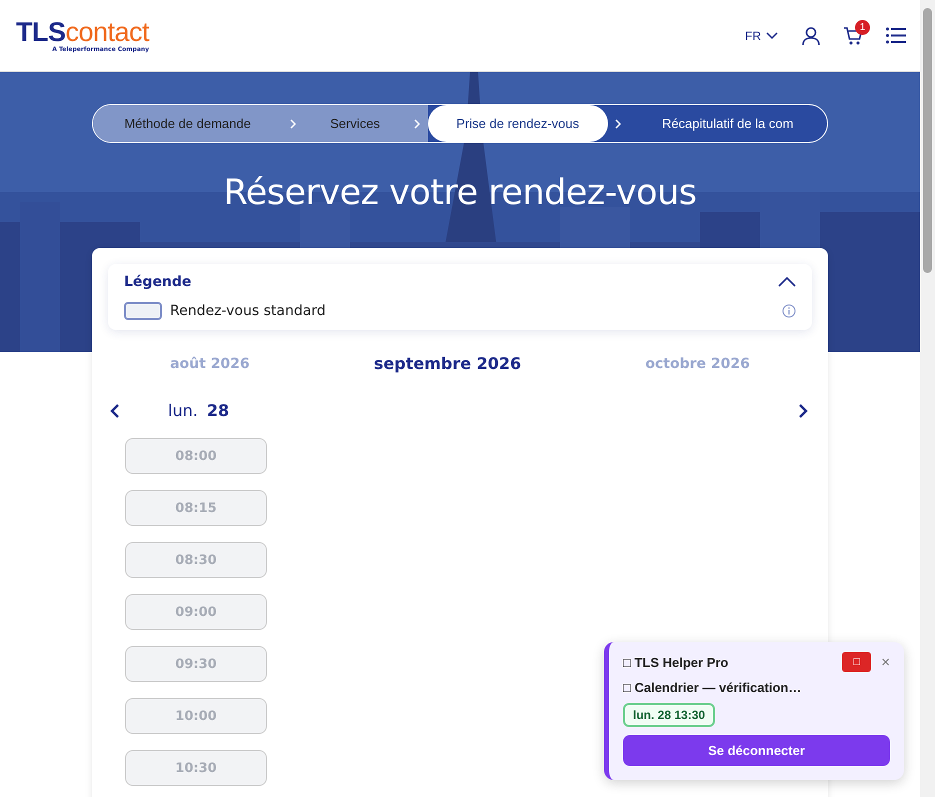 This screenshot has width=935, height=797. I want to click on close-button: ×, so click(885, 662).